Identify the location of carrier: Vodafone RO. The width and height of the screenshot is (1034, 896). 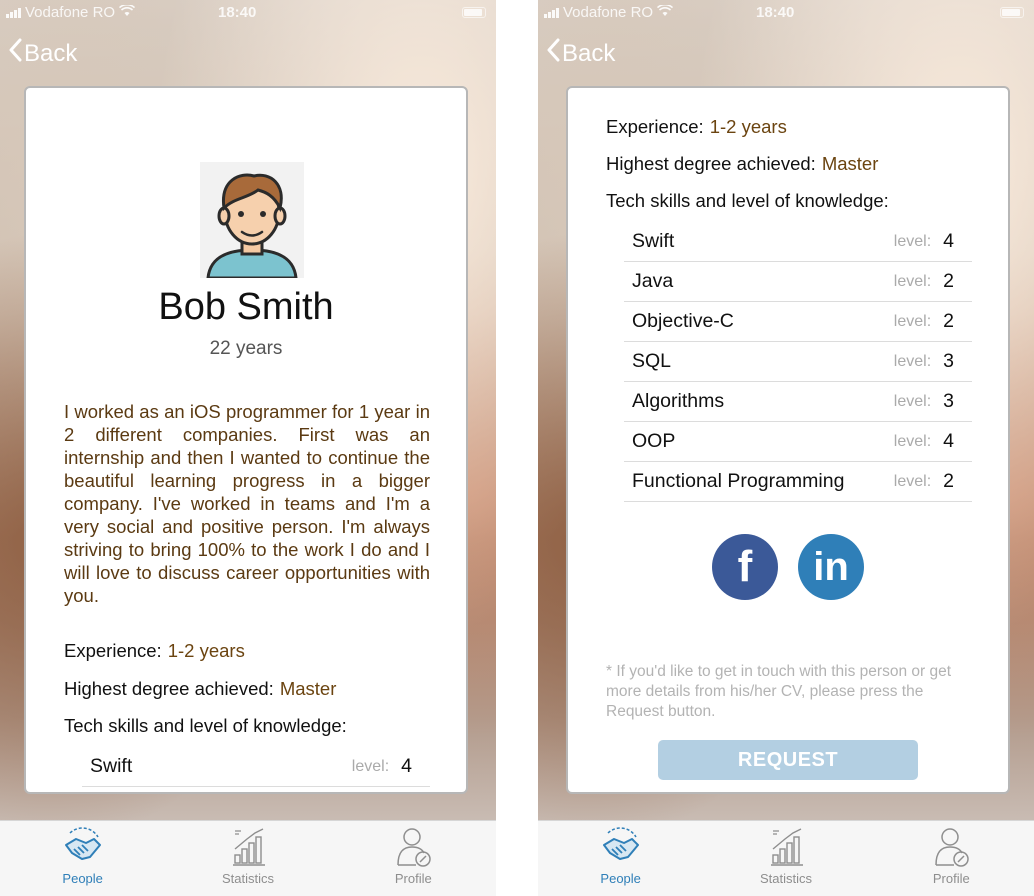
(71, 12).